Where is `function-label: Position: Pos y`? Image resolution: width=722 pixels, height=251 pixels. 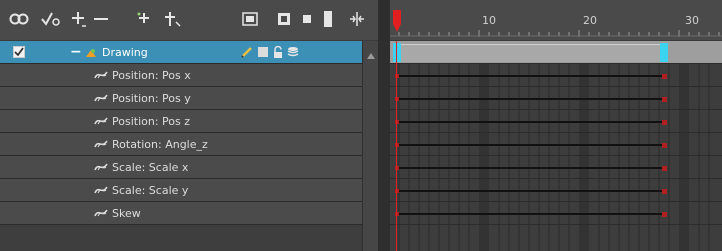 function-label: Position: Pos y is located at coordinates (151, 98).